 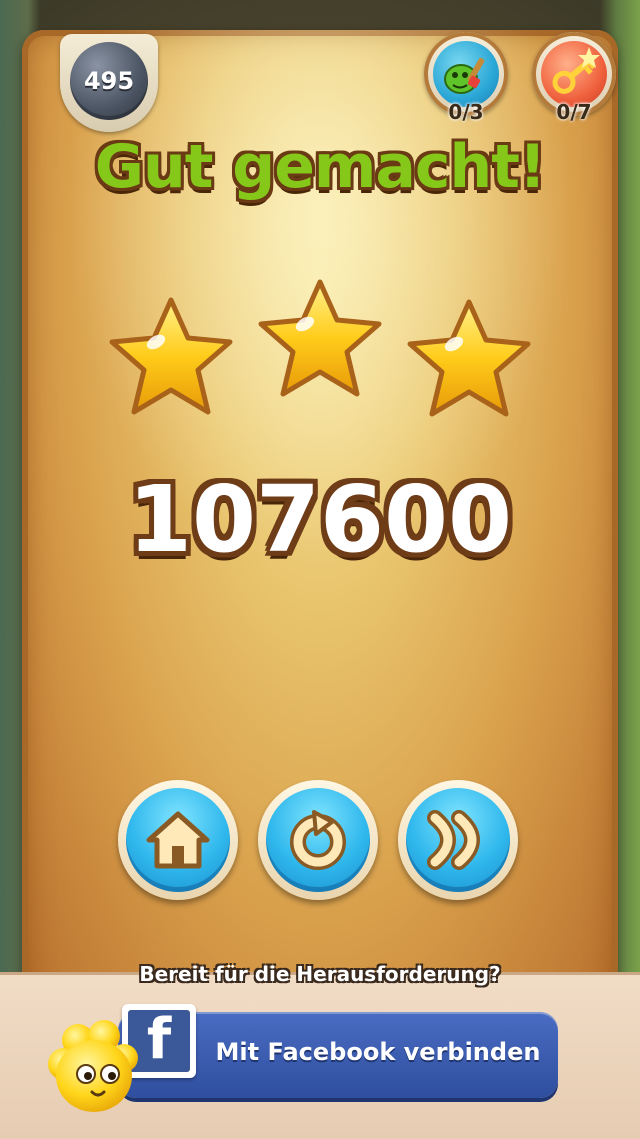 I want to click on home-button, so click(x=178, y=840).